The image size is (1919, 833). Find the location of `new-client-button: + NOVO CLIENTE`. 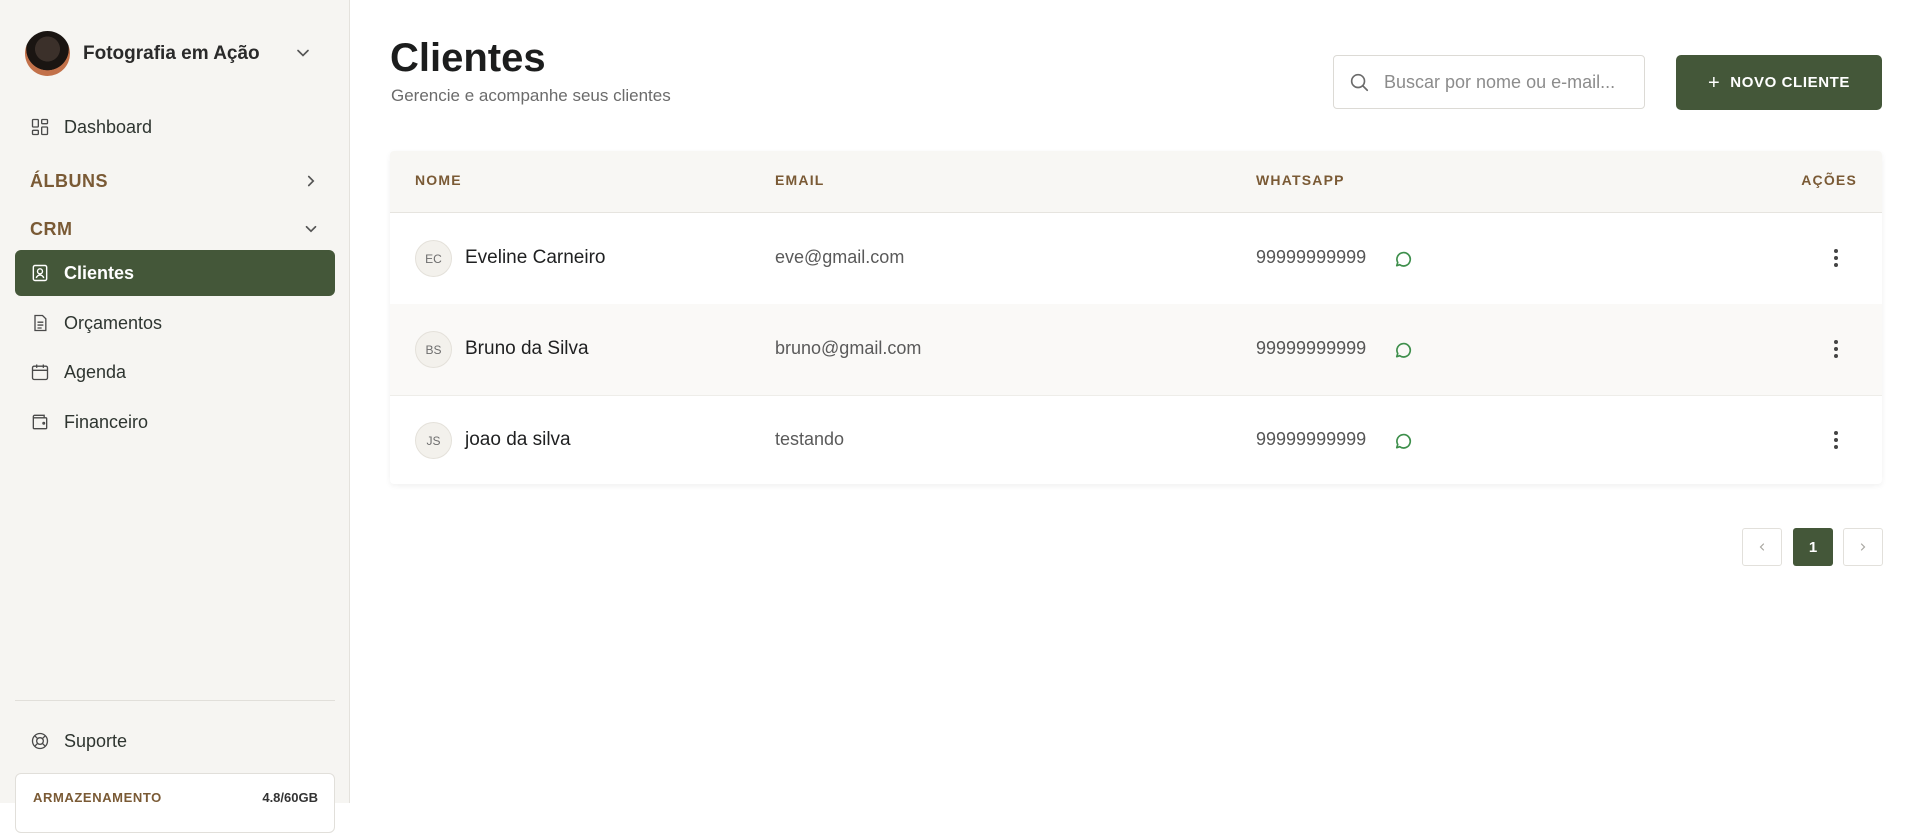

new-client-button: + NOVO CLIENTE is located at coordinates (1779, 82).